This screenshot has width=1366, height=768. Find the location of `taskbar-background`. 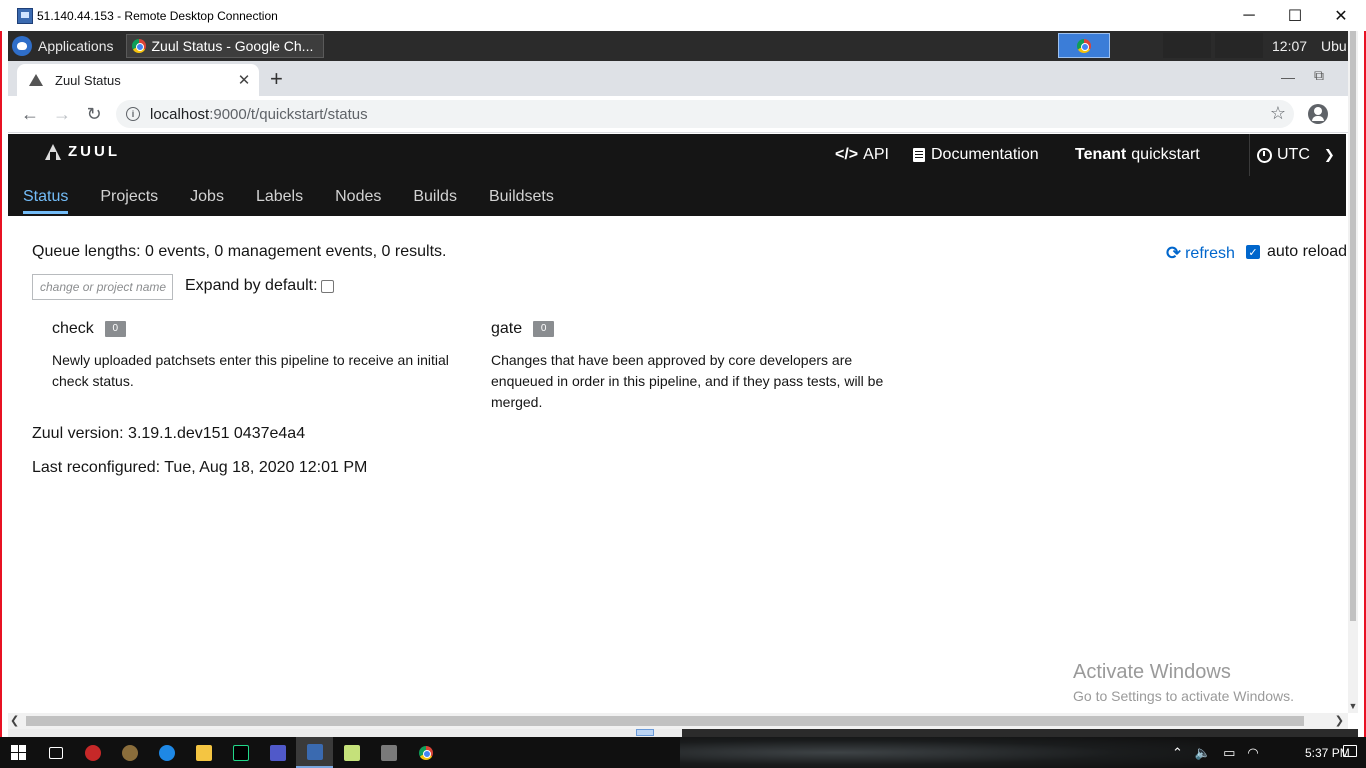

taskbar-background is located at coordinates (940, 752).